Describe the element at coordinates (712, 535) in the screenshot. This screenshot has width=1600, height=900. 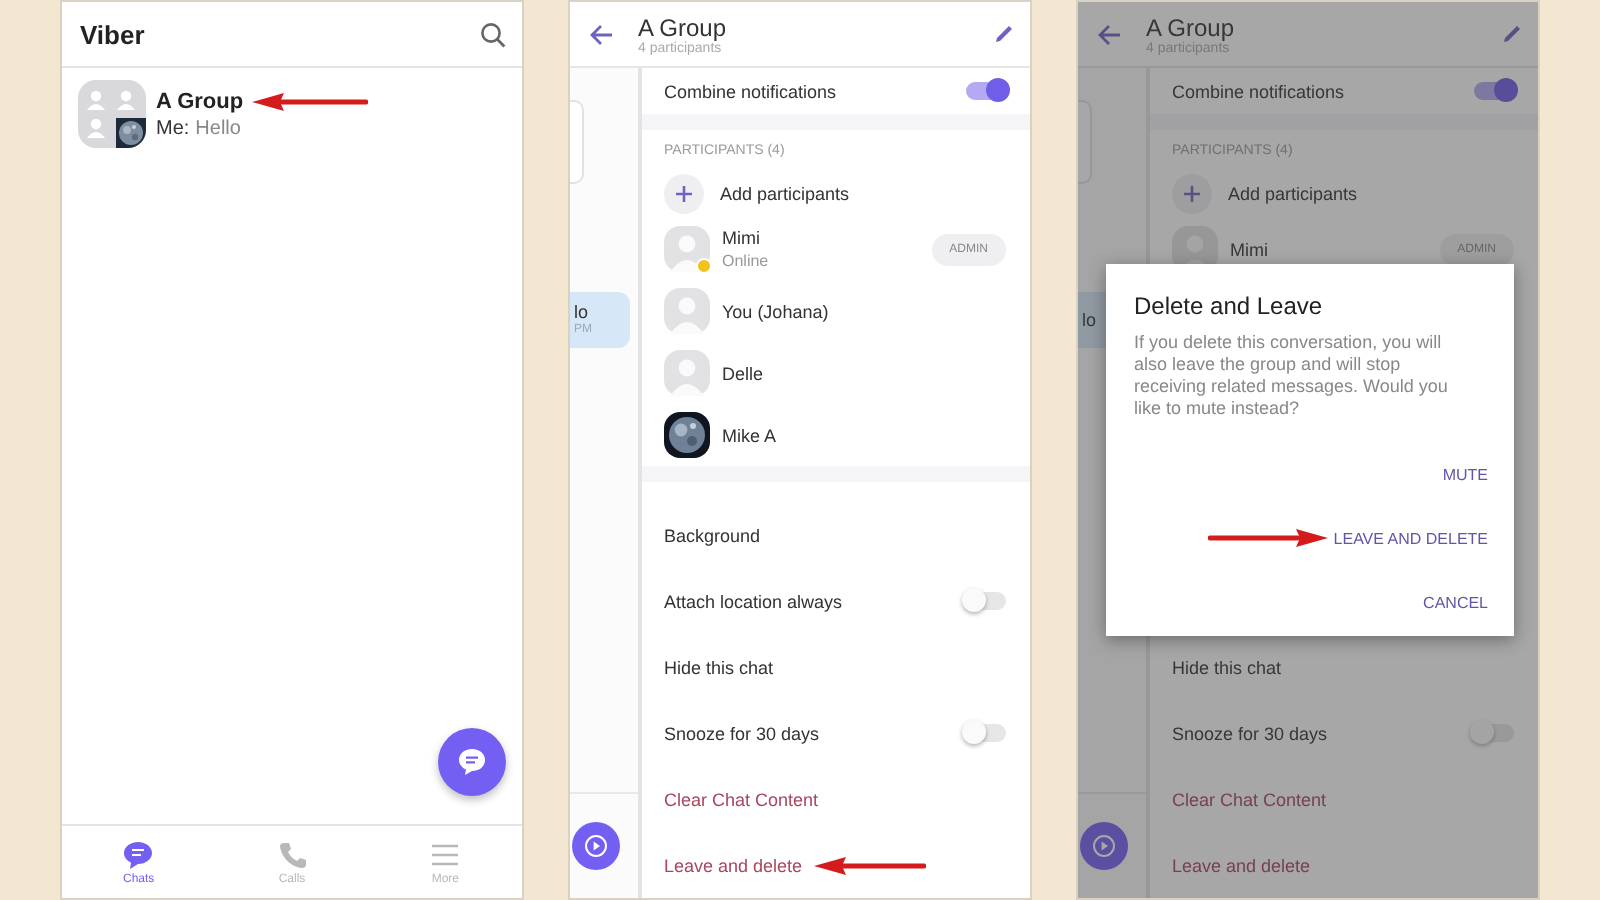
I see `setting-label: Background` at that location.